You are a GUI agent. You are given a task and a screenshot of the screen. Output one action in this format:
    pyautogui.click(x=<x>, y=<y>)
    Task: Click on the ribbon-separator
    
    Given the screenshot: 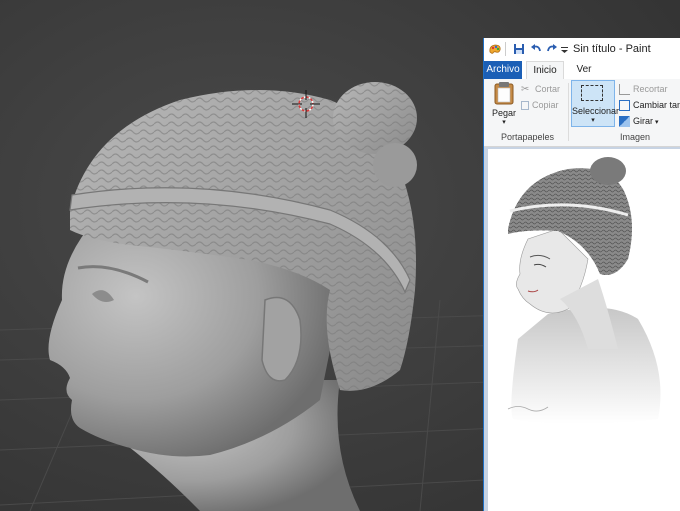 What is the action you would take?
    pyautogui.click(x=568, y=112)
    